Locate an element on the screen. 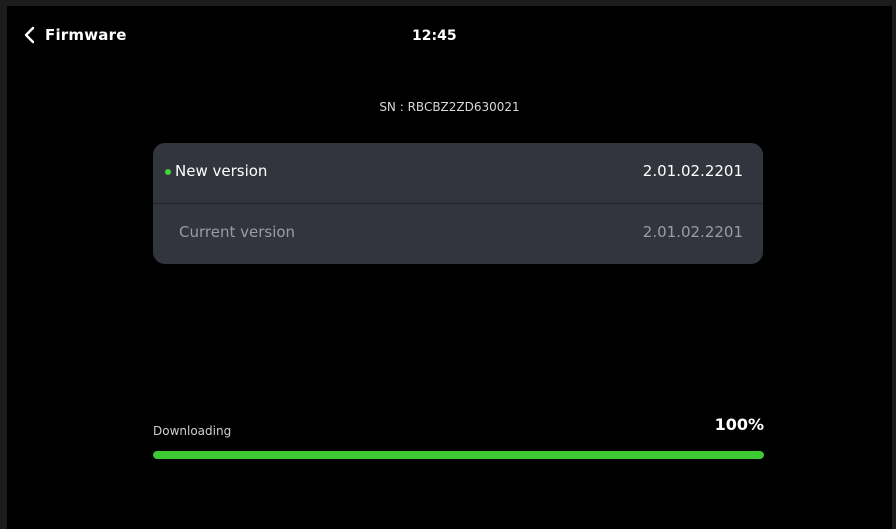 This screenshot has width=896, height=529. back-button: Firmware is located at coordinates (75, 35).